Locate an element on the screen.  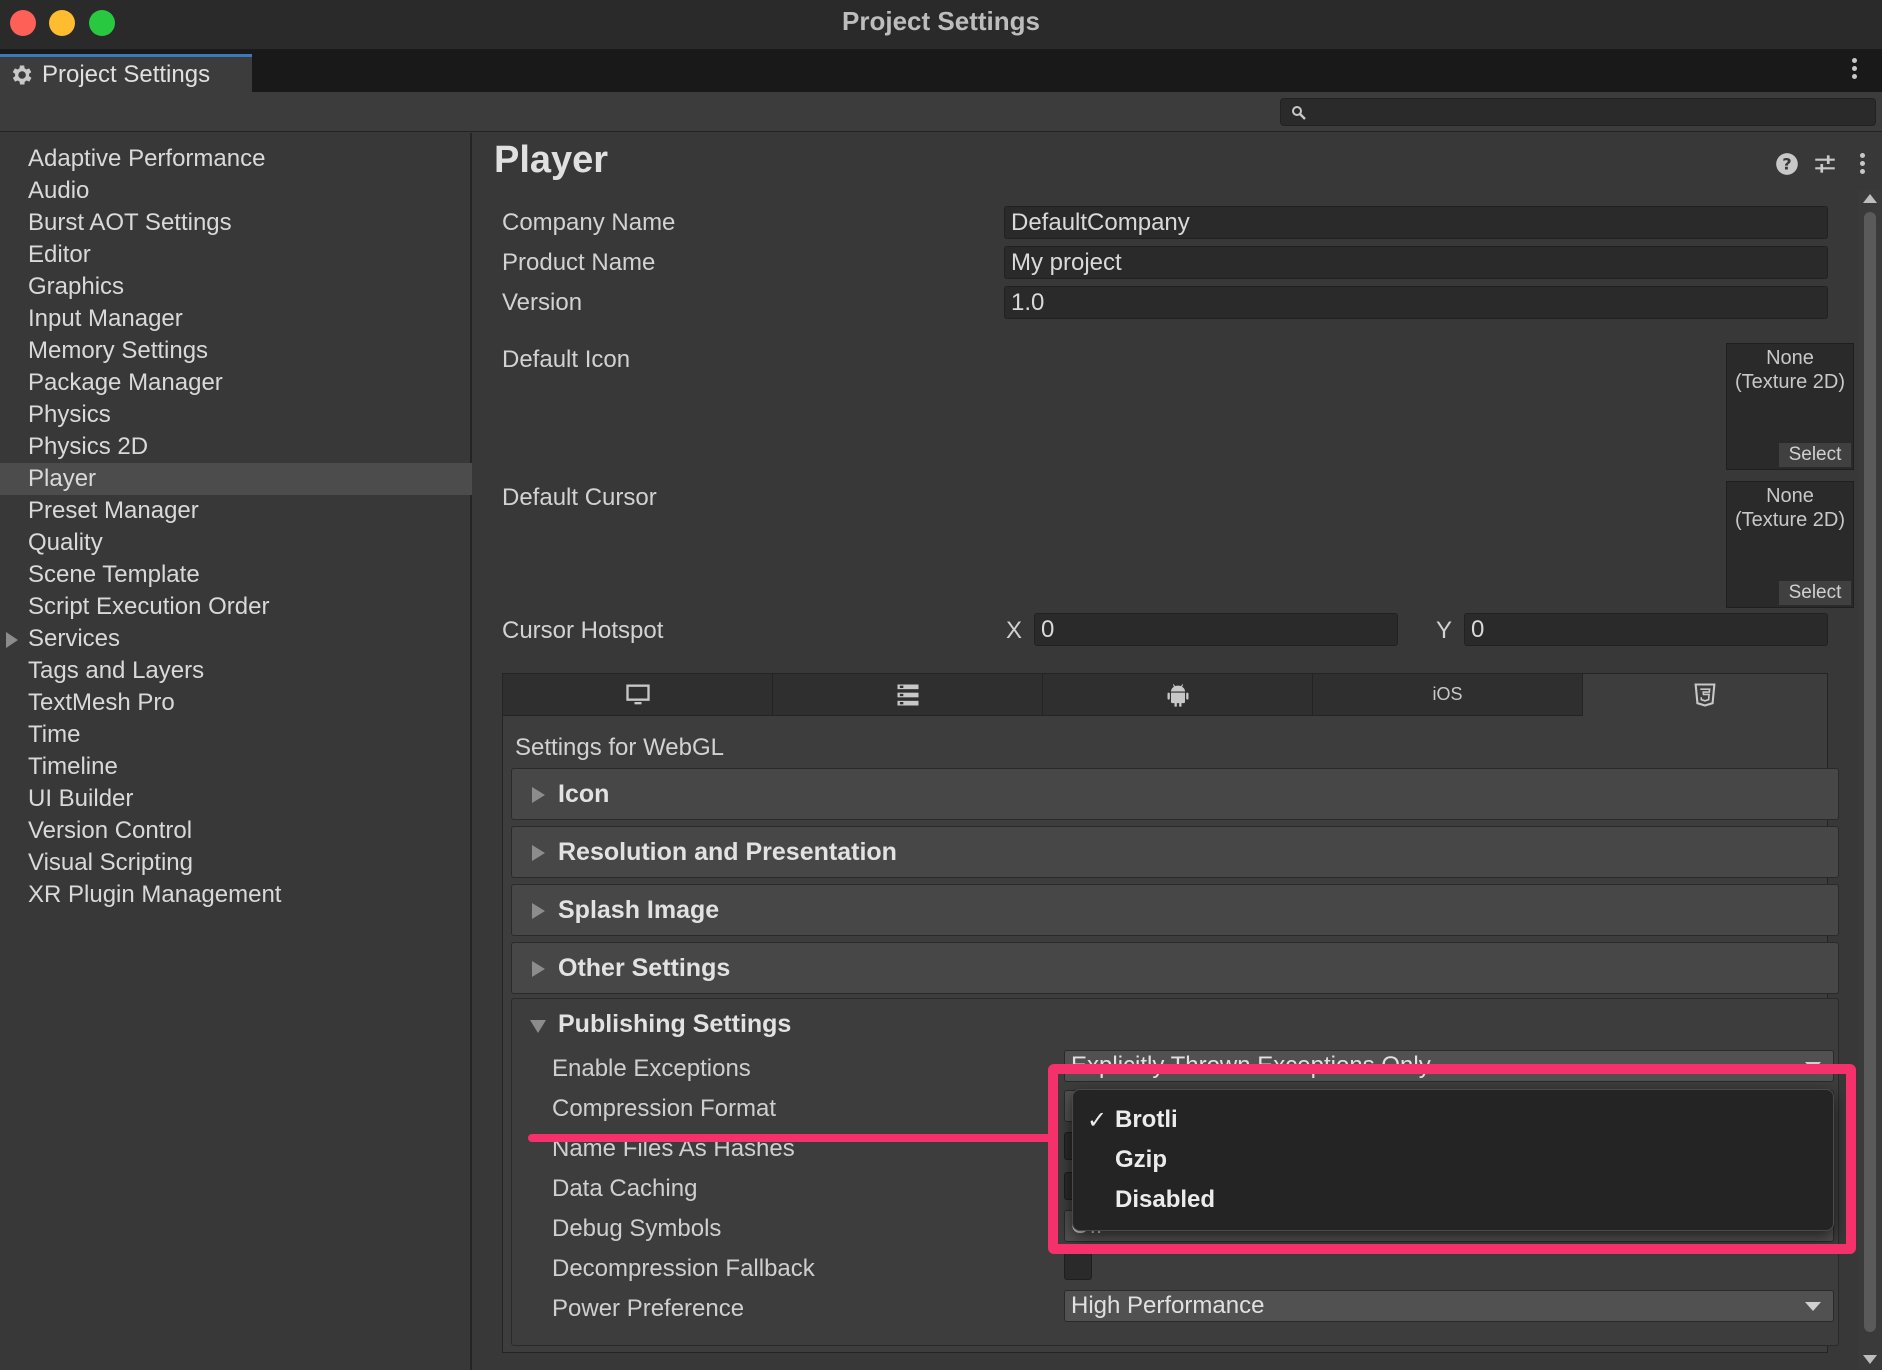
tab-platform-webgl is located at coordinates (1705, 695).